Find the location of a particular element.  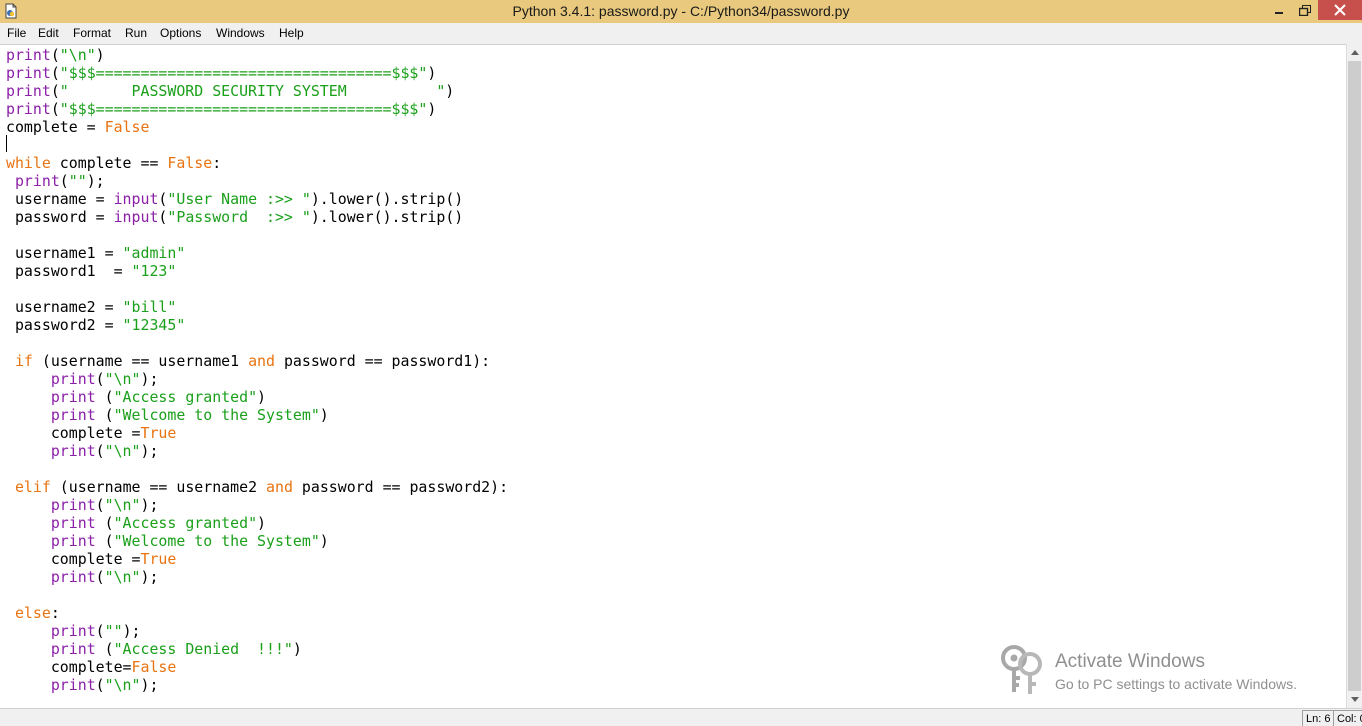

close-icon is located at coordinates (1340, 10).